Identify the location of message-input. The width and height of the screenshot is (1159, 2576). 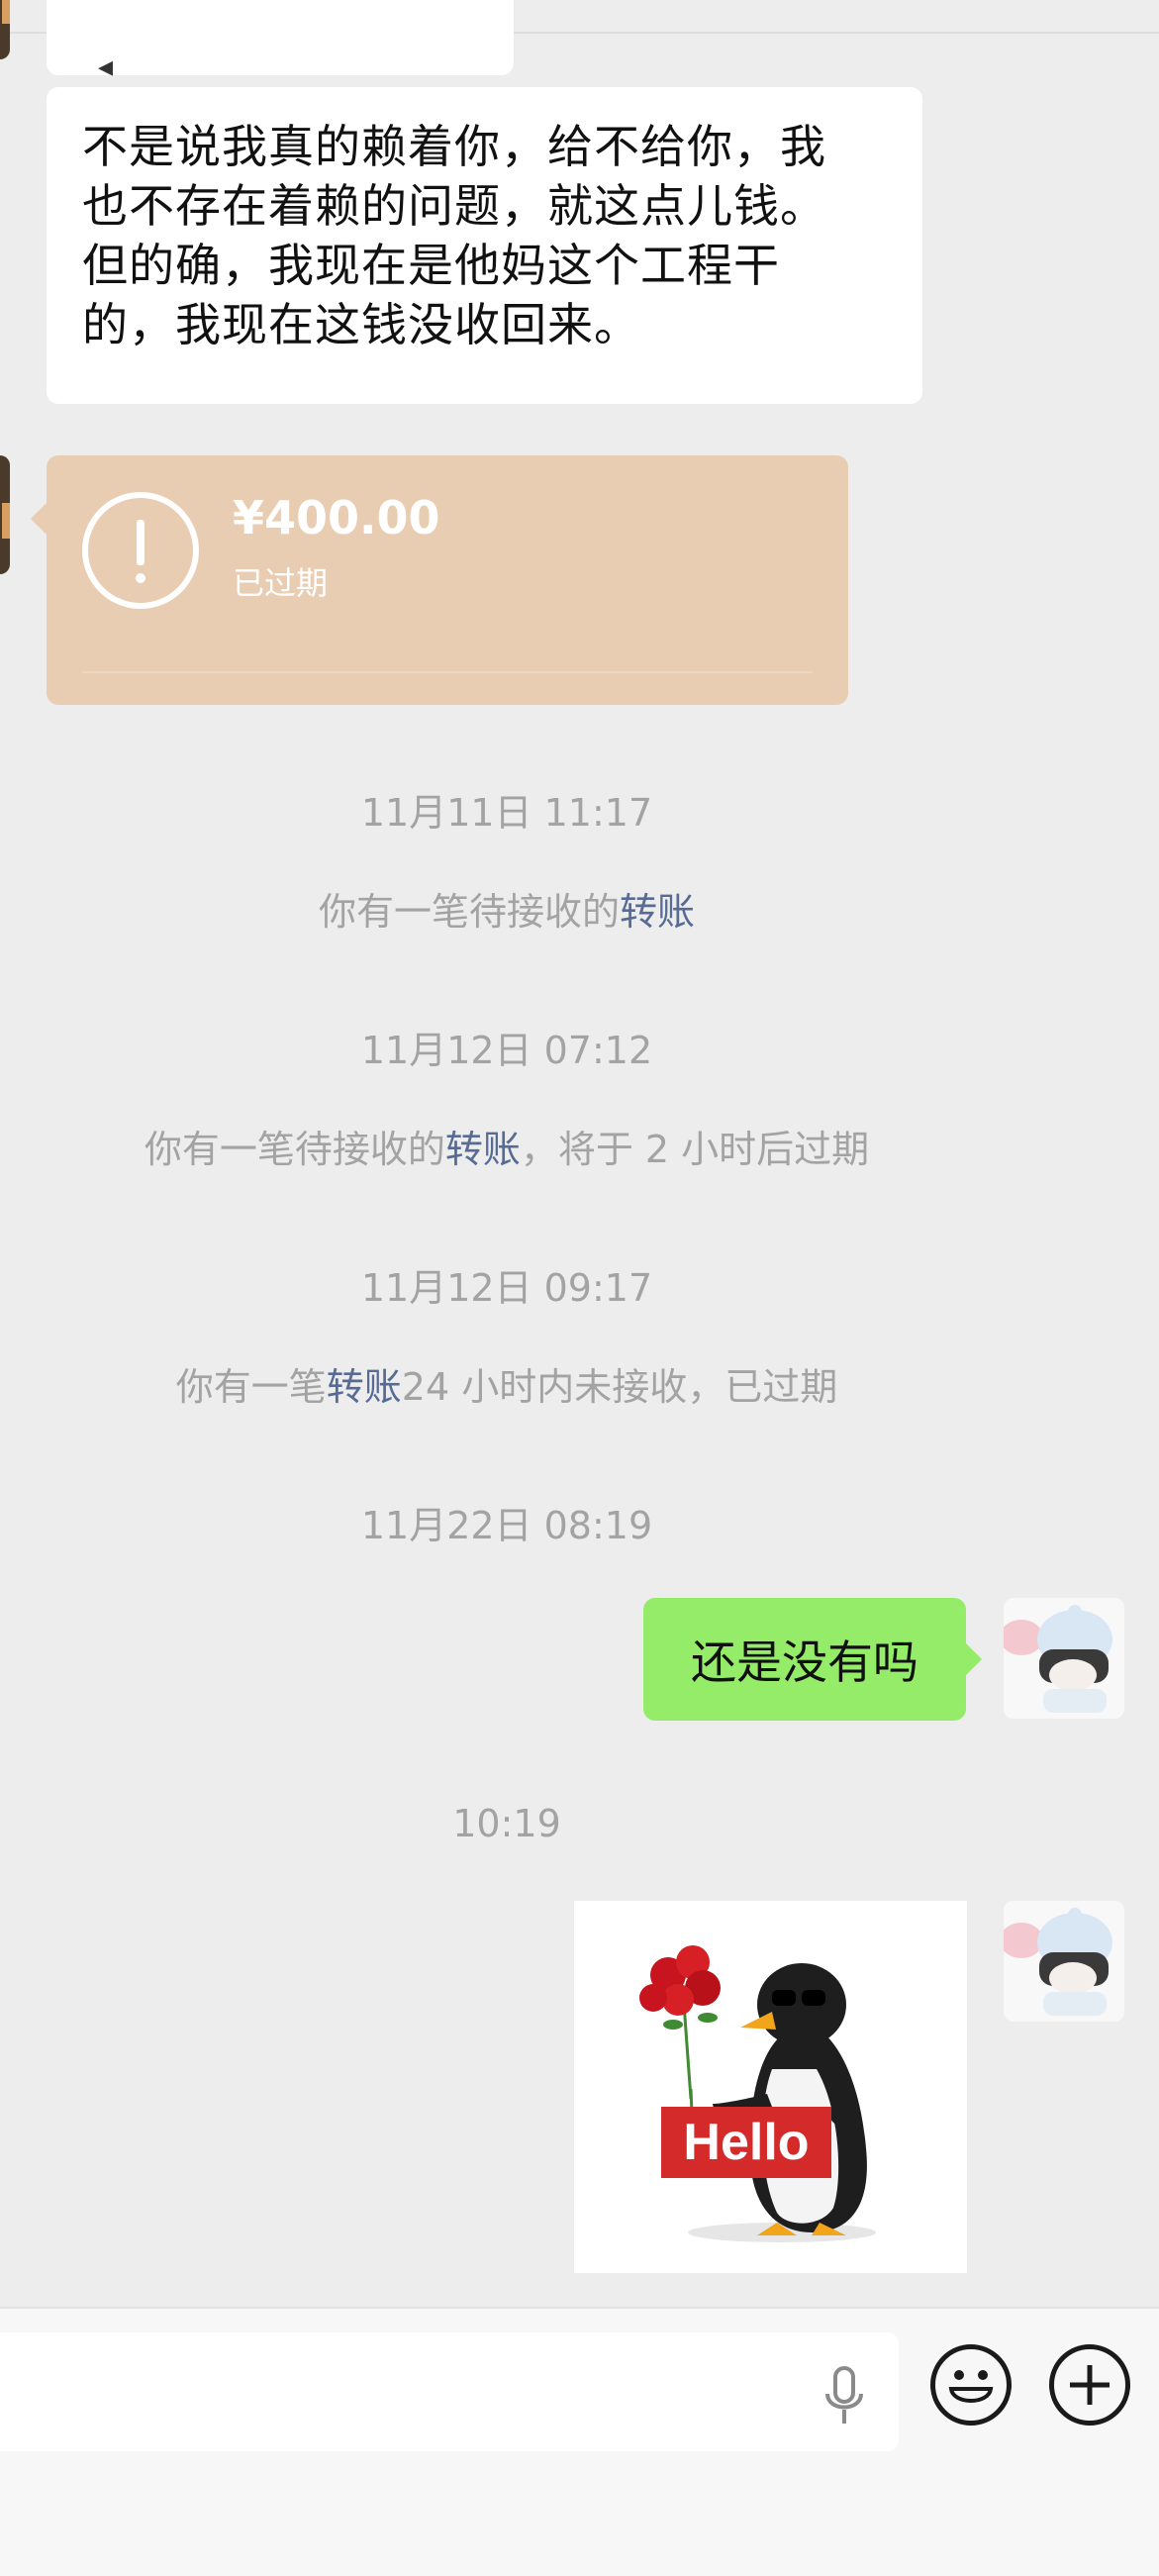
(450, 2392).